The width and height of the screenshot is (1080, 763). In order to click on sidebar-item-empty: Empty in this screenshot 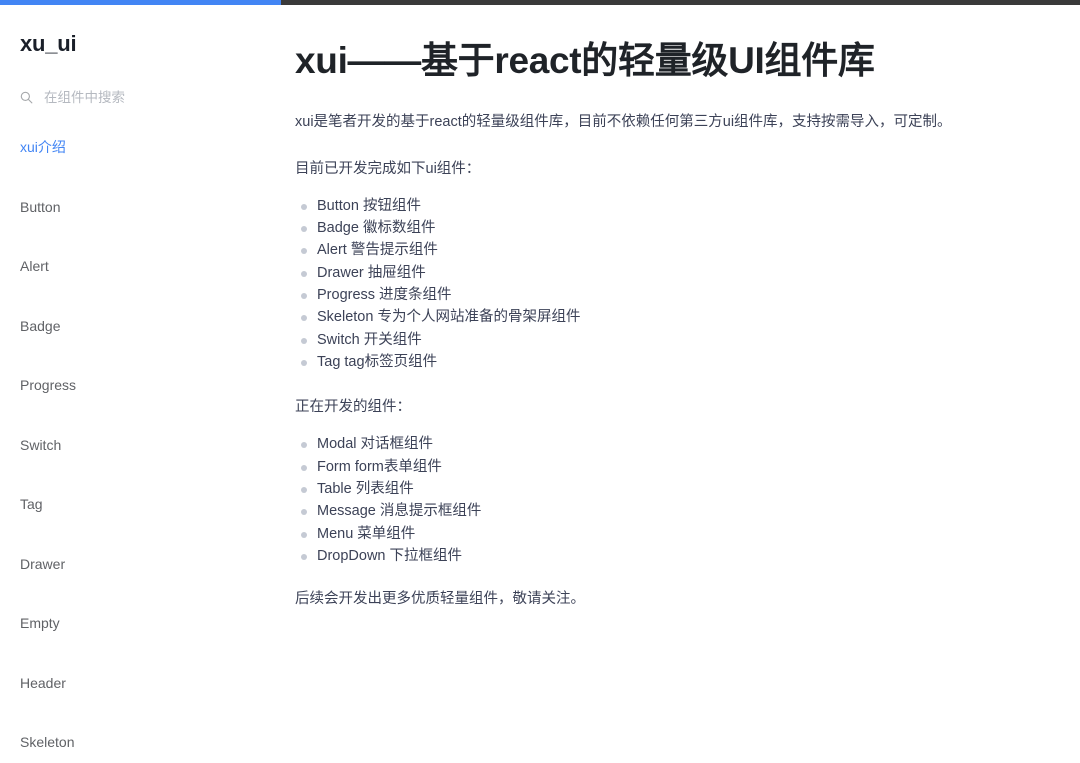, I will do `click(139, 623)`.